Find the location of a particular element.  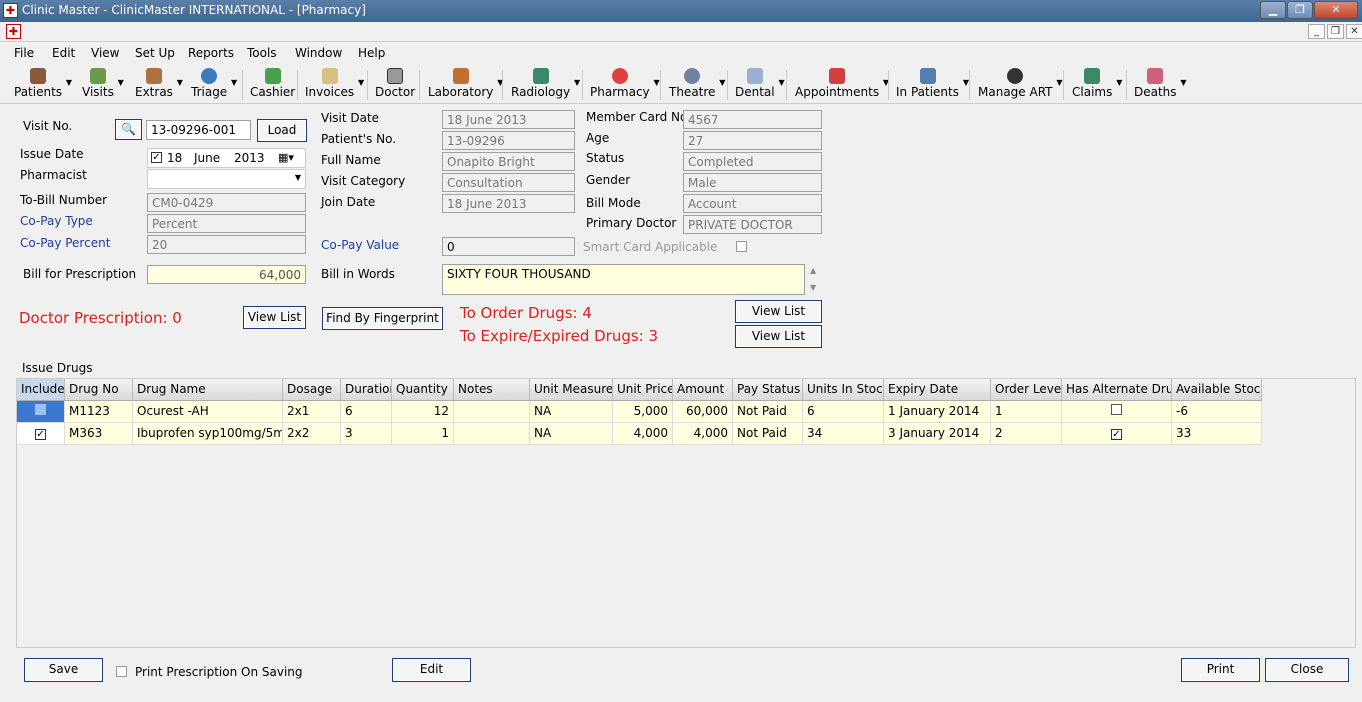

grid-header: Expiry Date is located at coordinates (937, 390).